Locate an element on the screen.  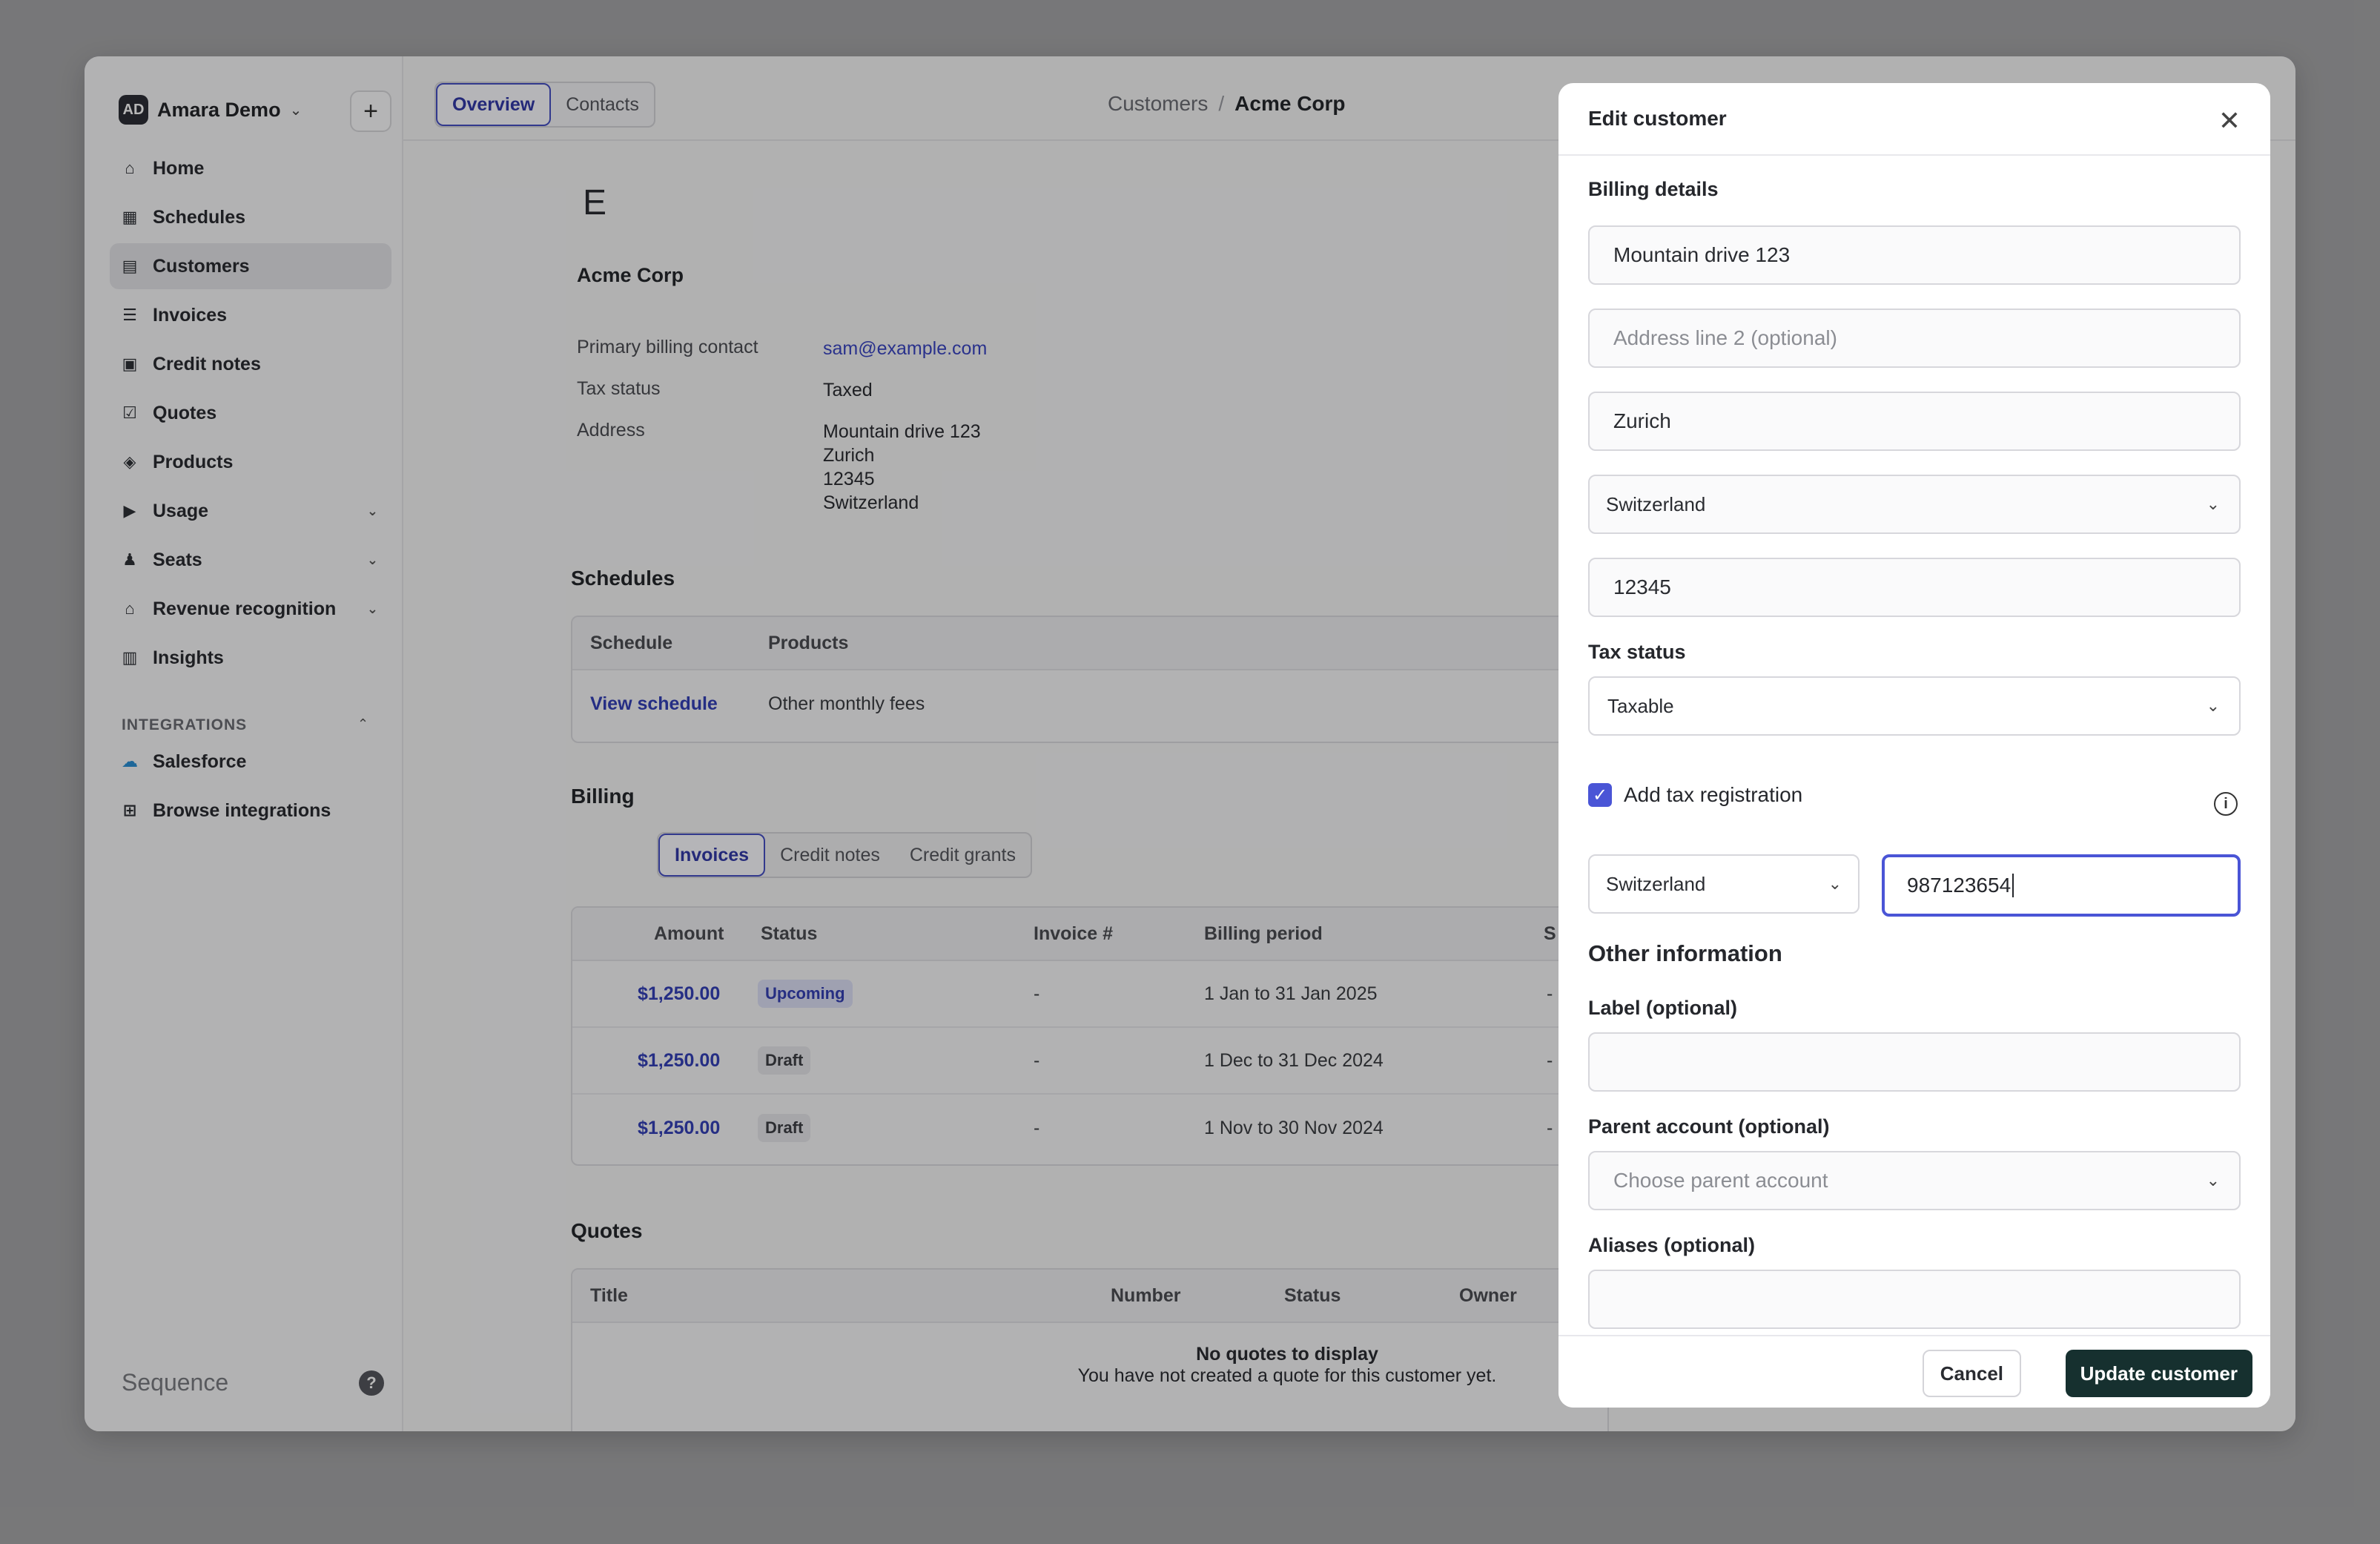
table-header: Amount Status Invoice # Billing period S is located at coordinates (1089, 934).